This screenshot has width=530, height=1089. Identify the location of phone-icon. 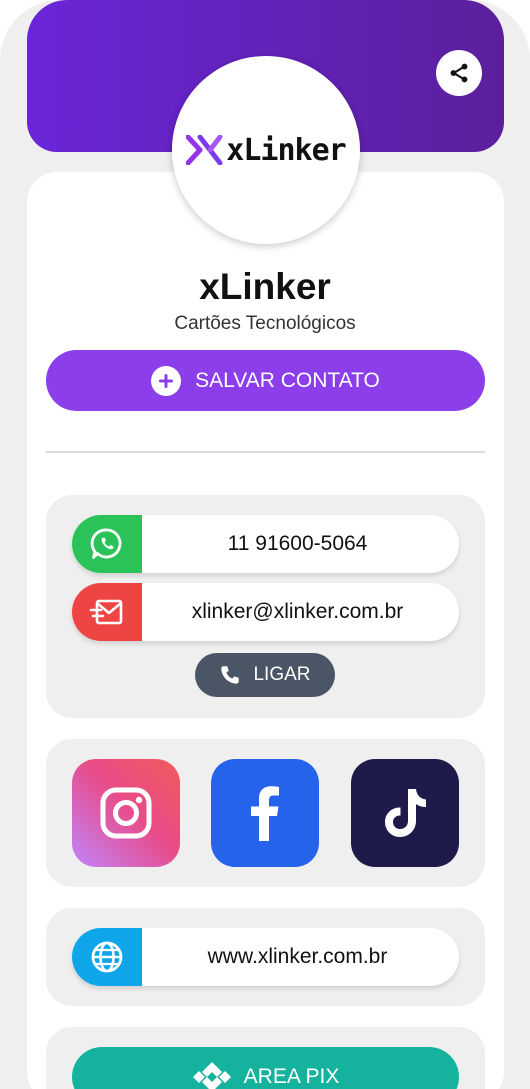
(230, 675).